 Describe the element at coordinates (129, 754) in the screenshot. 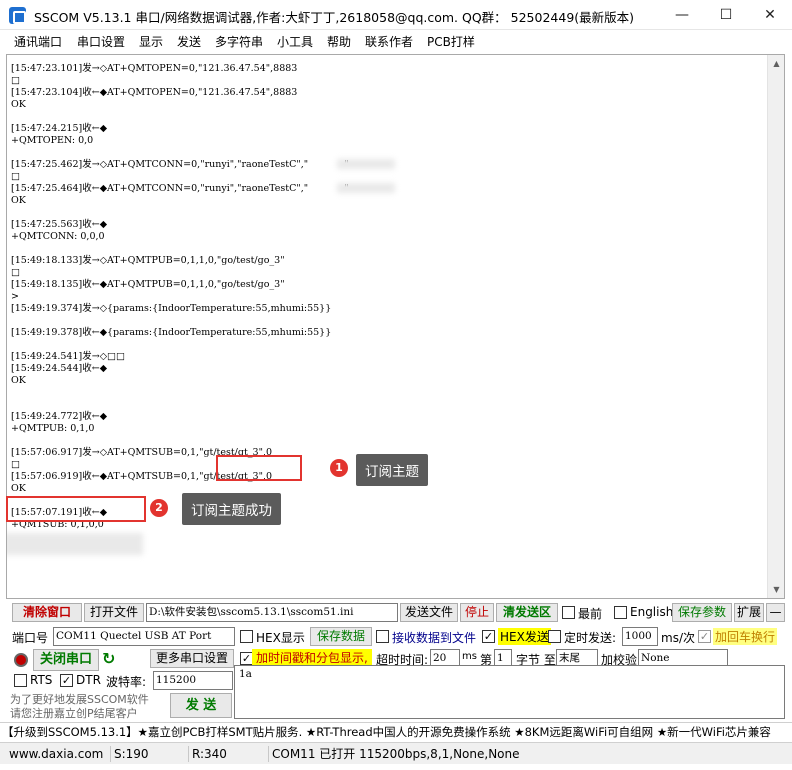

I see `status-sent-count: S:190` at that location.